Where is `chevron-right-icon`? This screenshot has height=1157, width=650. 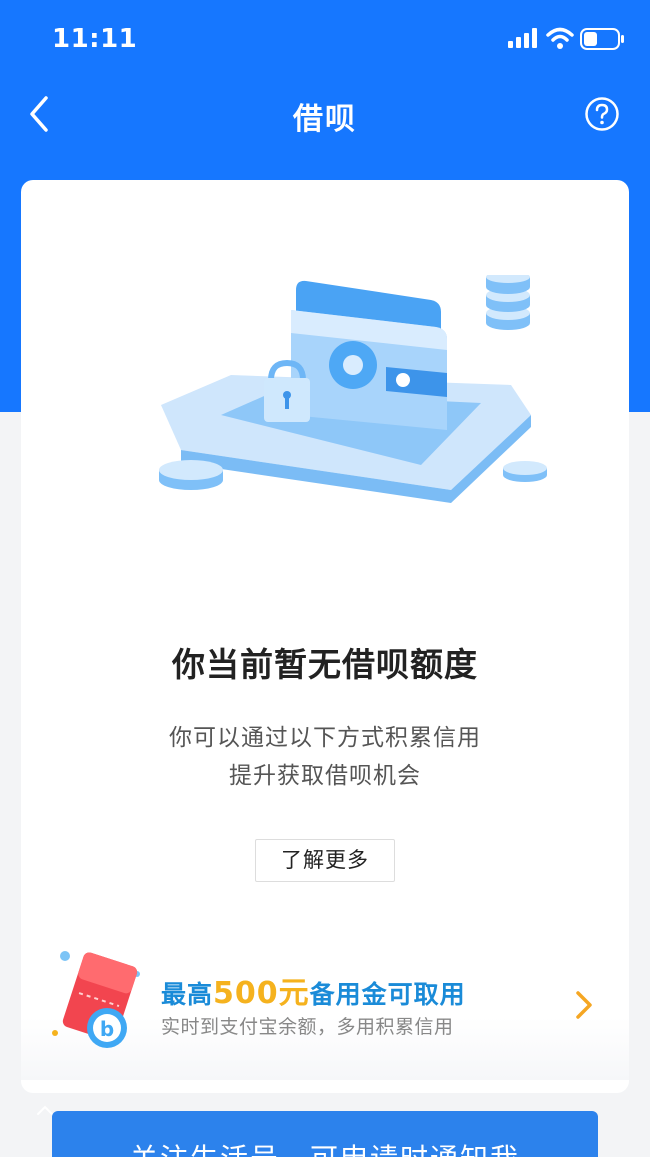
chevron-right-icon is located at coordinates (584, 1005).